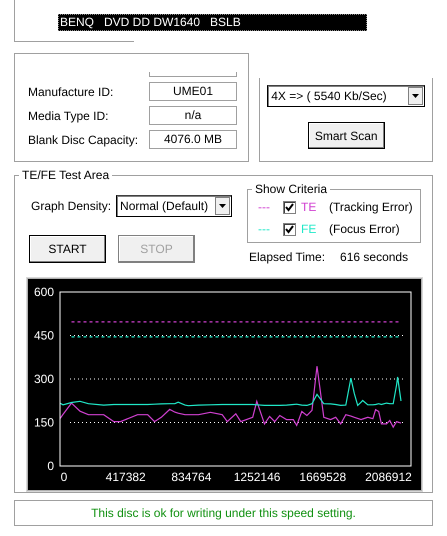 The height and width of the screenshot is (536, 447). Describe the element at coordinates (212, 22) in the screenshot. I see `device-list-item: BENQ DVD DD DW1640 BSLB` at that location.